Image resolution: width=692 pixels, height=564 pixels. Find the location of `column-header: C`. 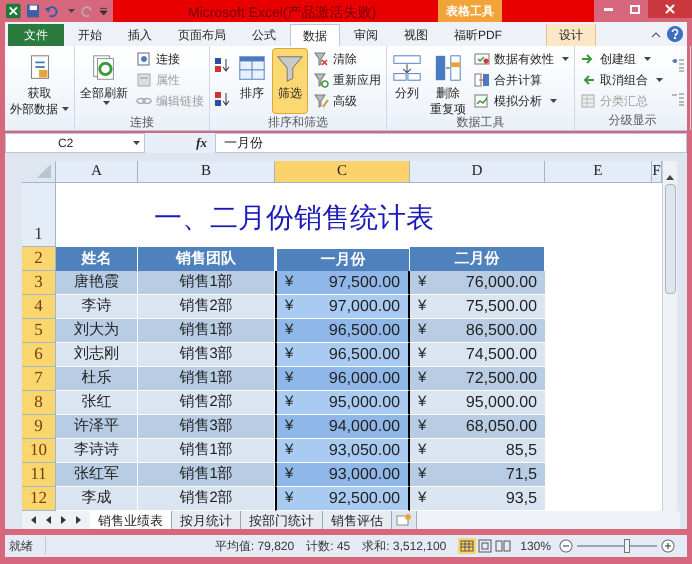

column-header: C is located at coordinates (342, 172).